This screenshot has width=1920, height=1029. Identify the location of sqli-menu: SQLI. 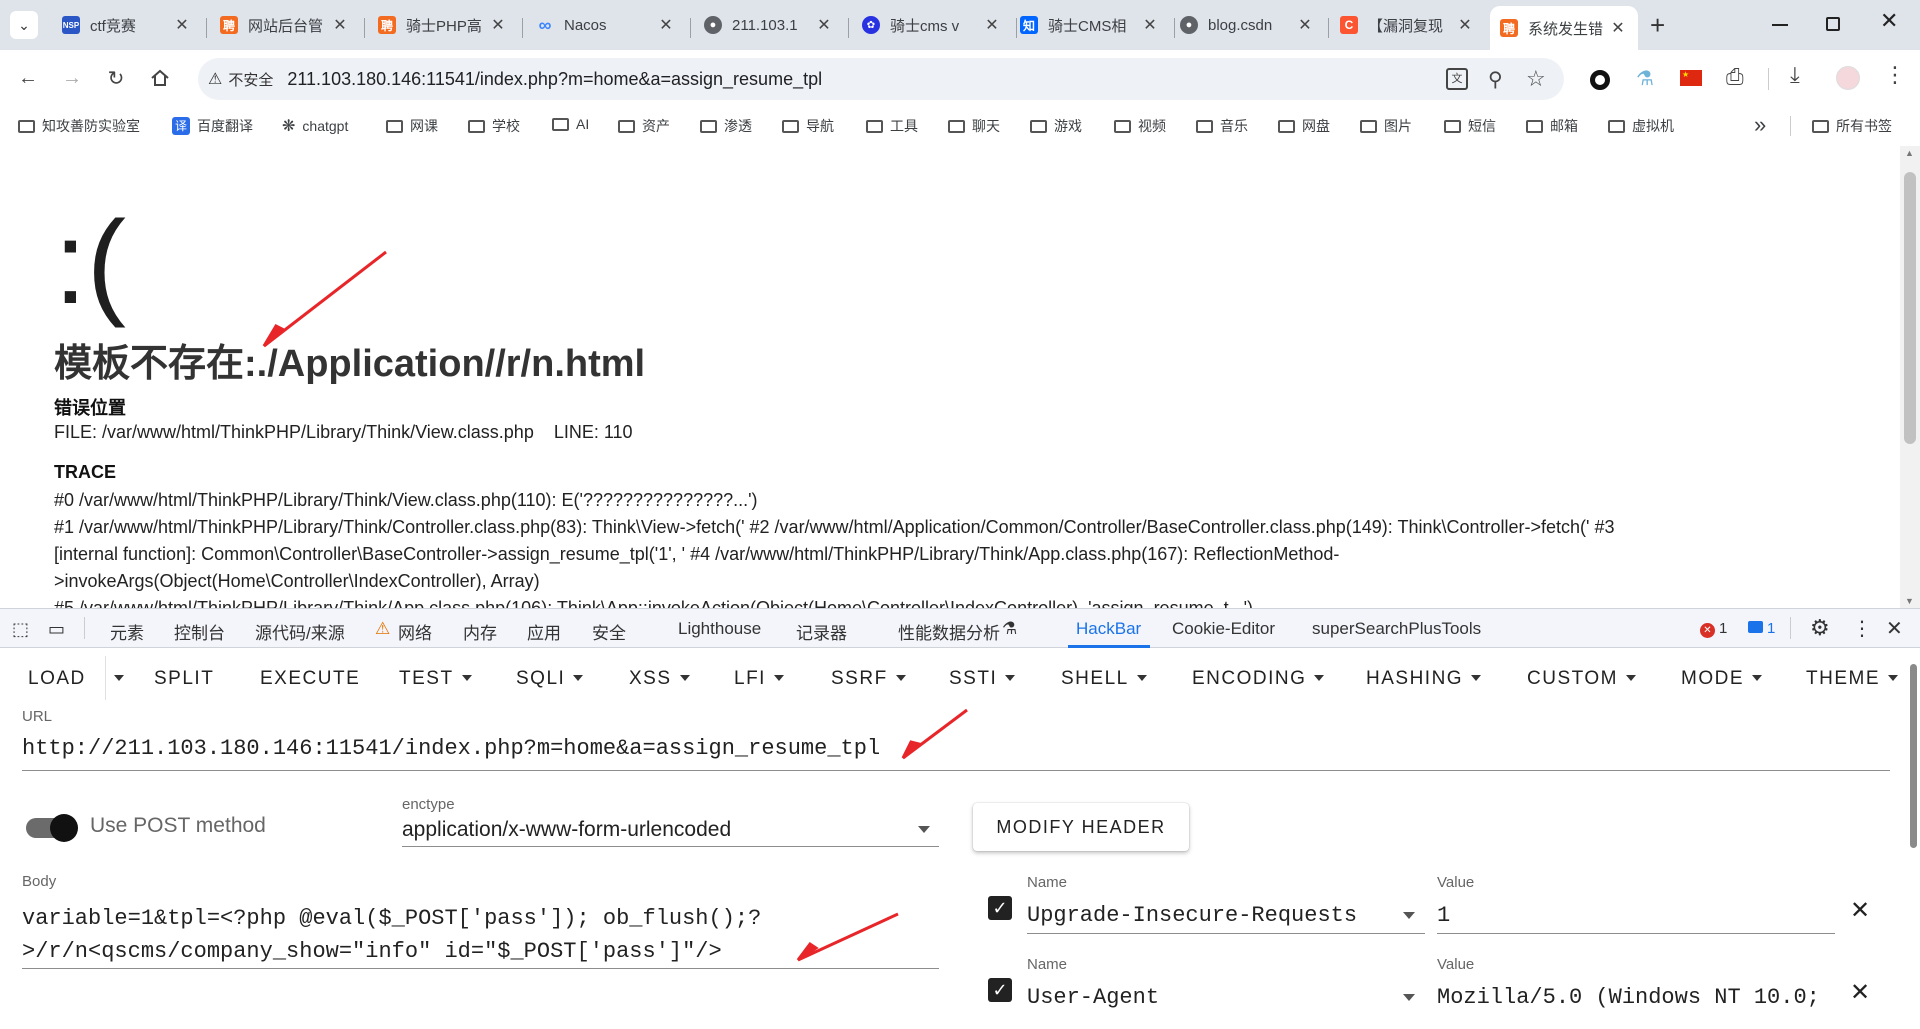
(550, 679).